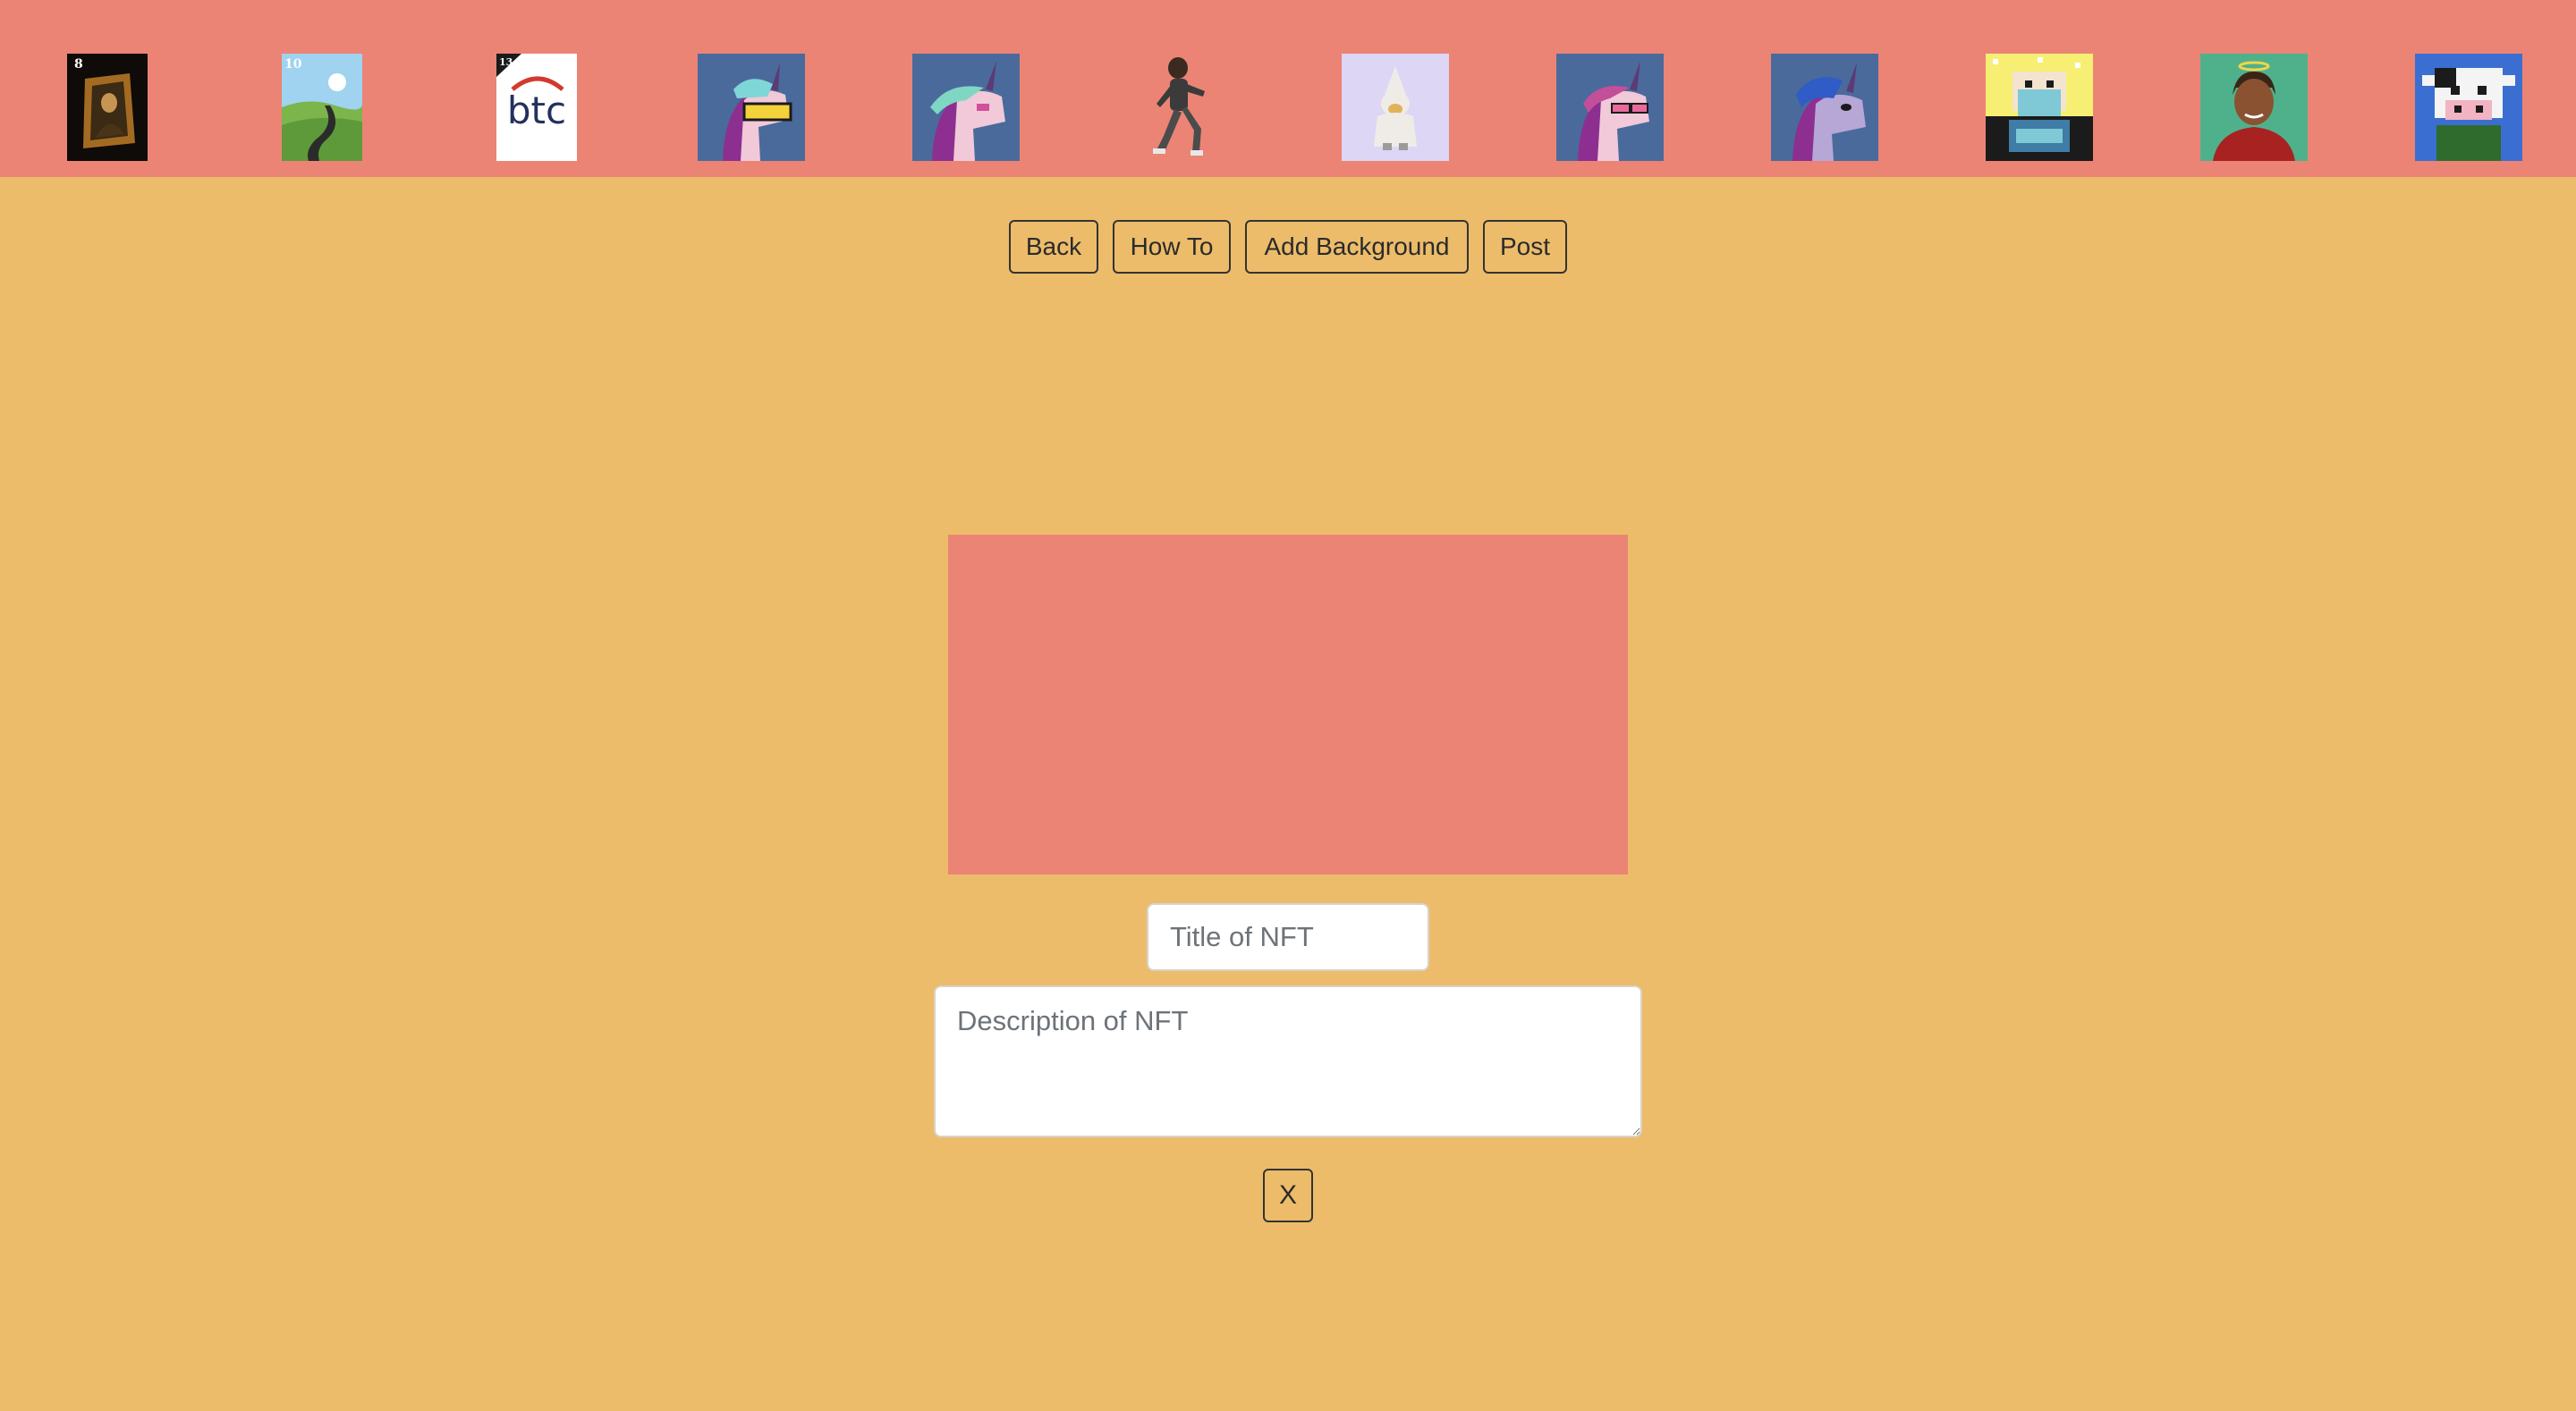 Image resolution: width=2576 pixels, height=1411 pixels. I want to click on badge-number: 13, so click(506, 62).